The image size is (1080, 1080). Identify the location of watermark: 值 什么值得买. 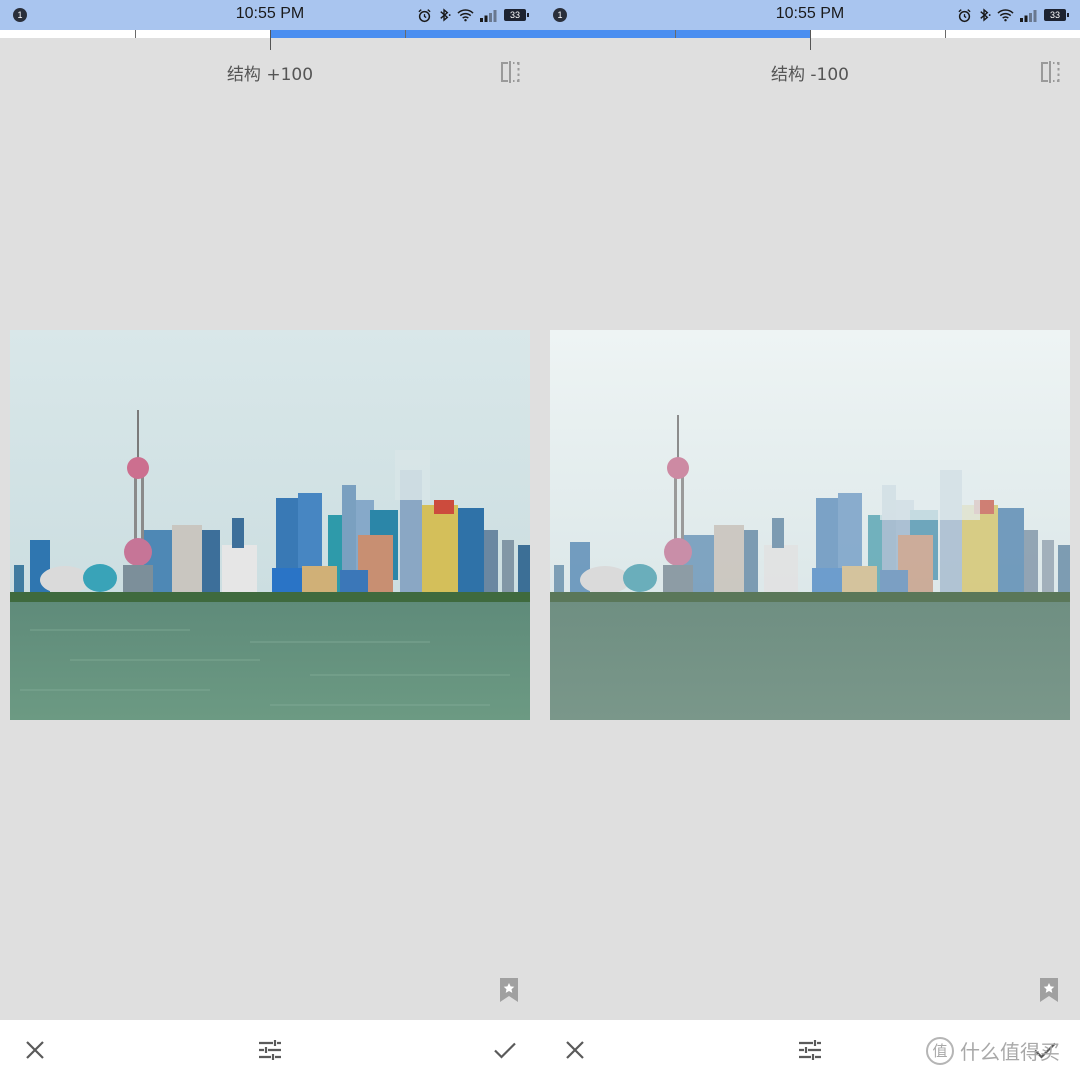
(993, 1050).